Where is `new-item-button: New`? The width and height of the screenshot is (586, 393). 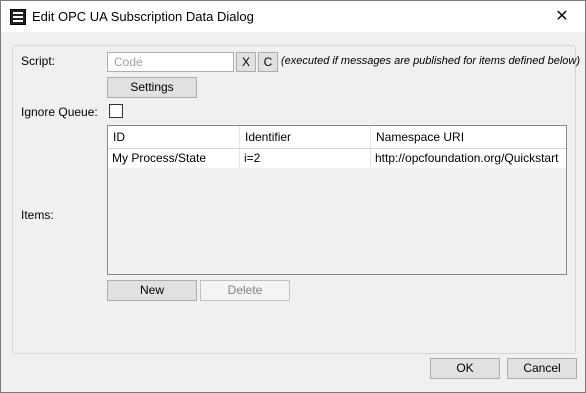 new-item-button: New is located at coordinates (152, 290).